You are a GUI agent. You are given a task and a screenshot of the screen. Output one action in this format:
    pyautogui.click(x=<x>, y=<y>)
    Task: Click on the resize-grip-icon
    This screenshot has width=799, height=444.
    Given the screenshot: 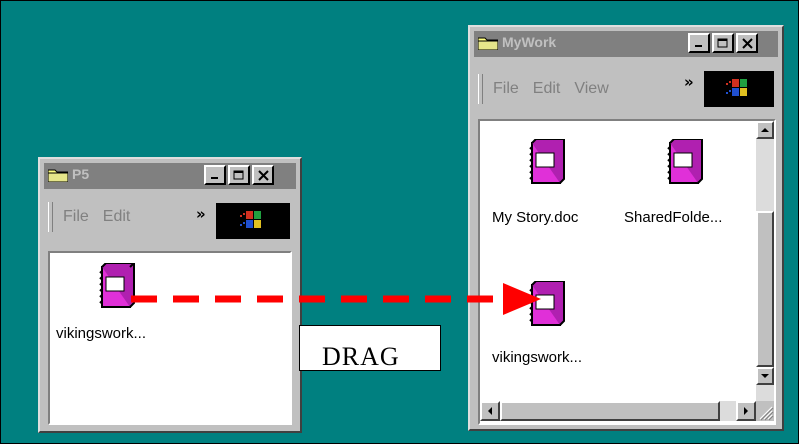 What is the action you would take?
    pyautogui.click(x=766, y=413)
    